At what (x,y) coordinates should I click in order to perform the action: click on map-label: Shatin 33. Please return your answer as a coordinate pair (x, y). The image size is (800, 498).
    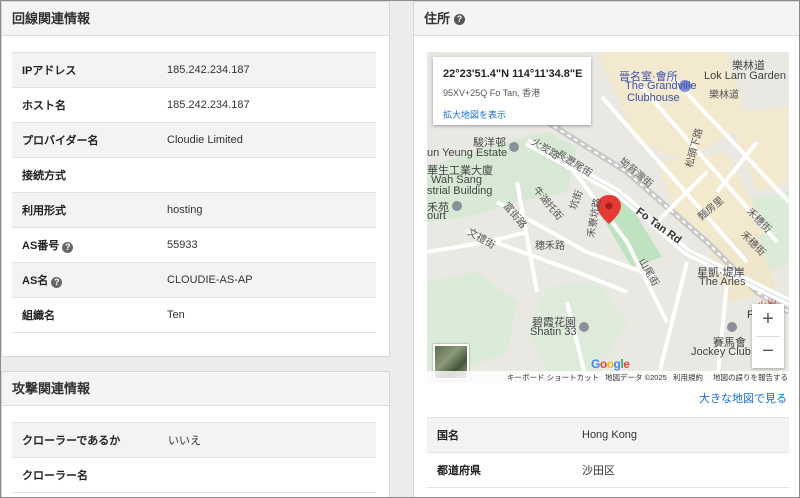
    Looking at the image, I should click on (553, 332).